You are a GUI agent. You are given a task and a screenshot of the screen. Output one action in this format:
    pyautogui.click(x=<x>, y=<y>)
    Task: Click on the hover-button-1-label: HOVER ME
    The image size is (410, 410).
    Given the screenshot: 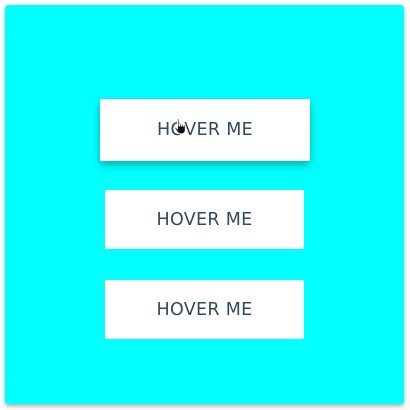 What is the action you would take?
    pyautogui.click(x=205, y=130)
    